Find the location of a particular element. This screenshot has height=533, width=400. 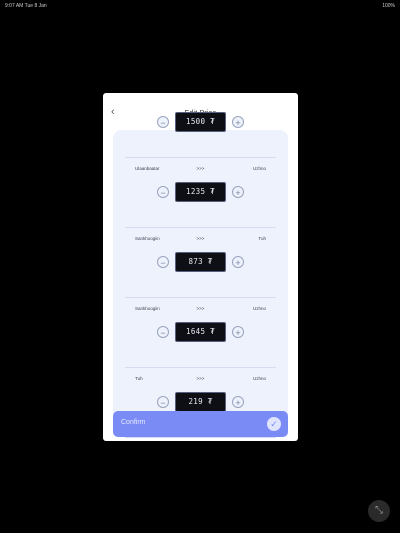

confirm-button: Confirm ✓ is located at coordinates (200, 424).